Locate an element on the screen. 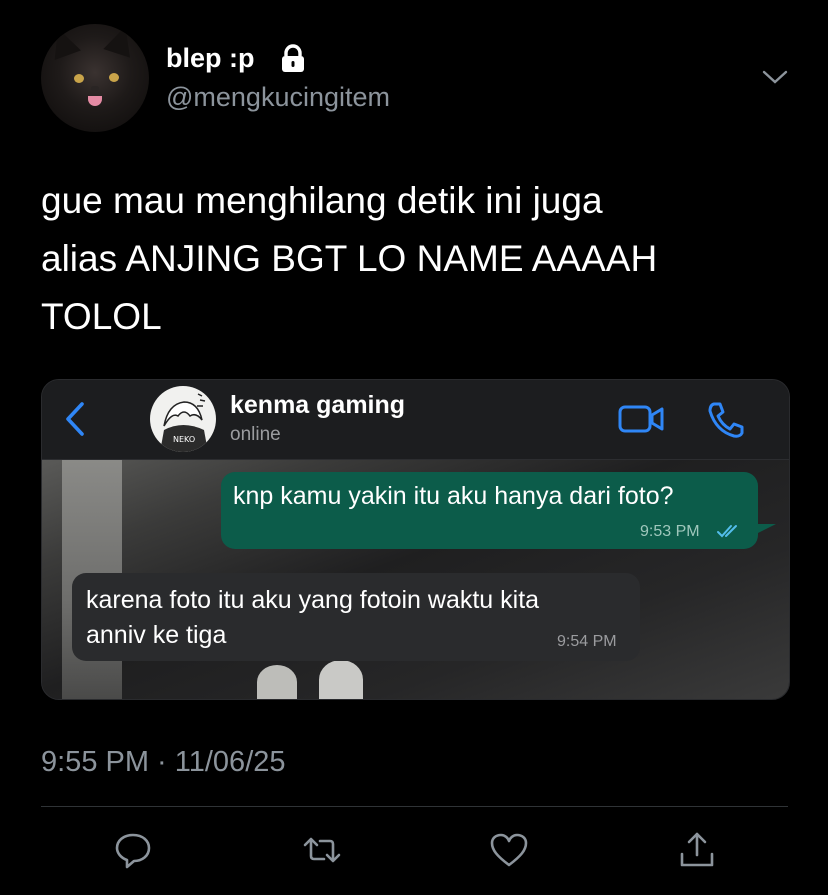 The height and width of the screenshot is (895, 828). tweet-line: TOLOL is located at coordinates (101, 316).